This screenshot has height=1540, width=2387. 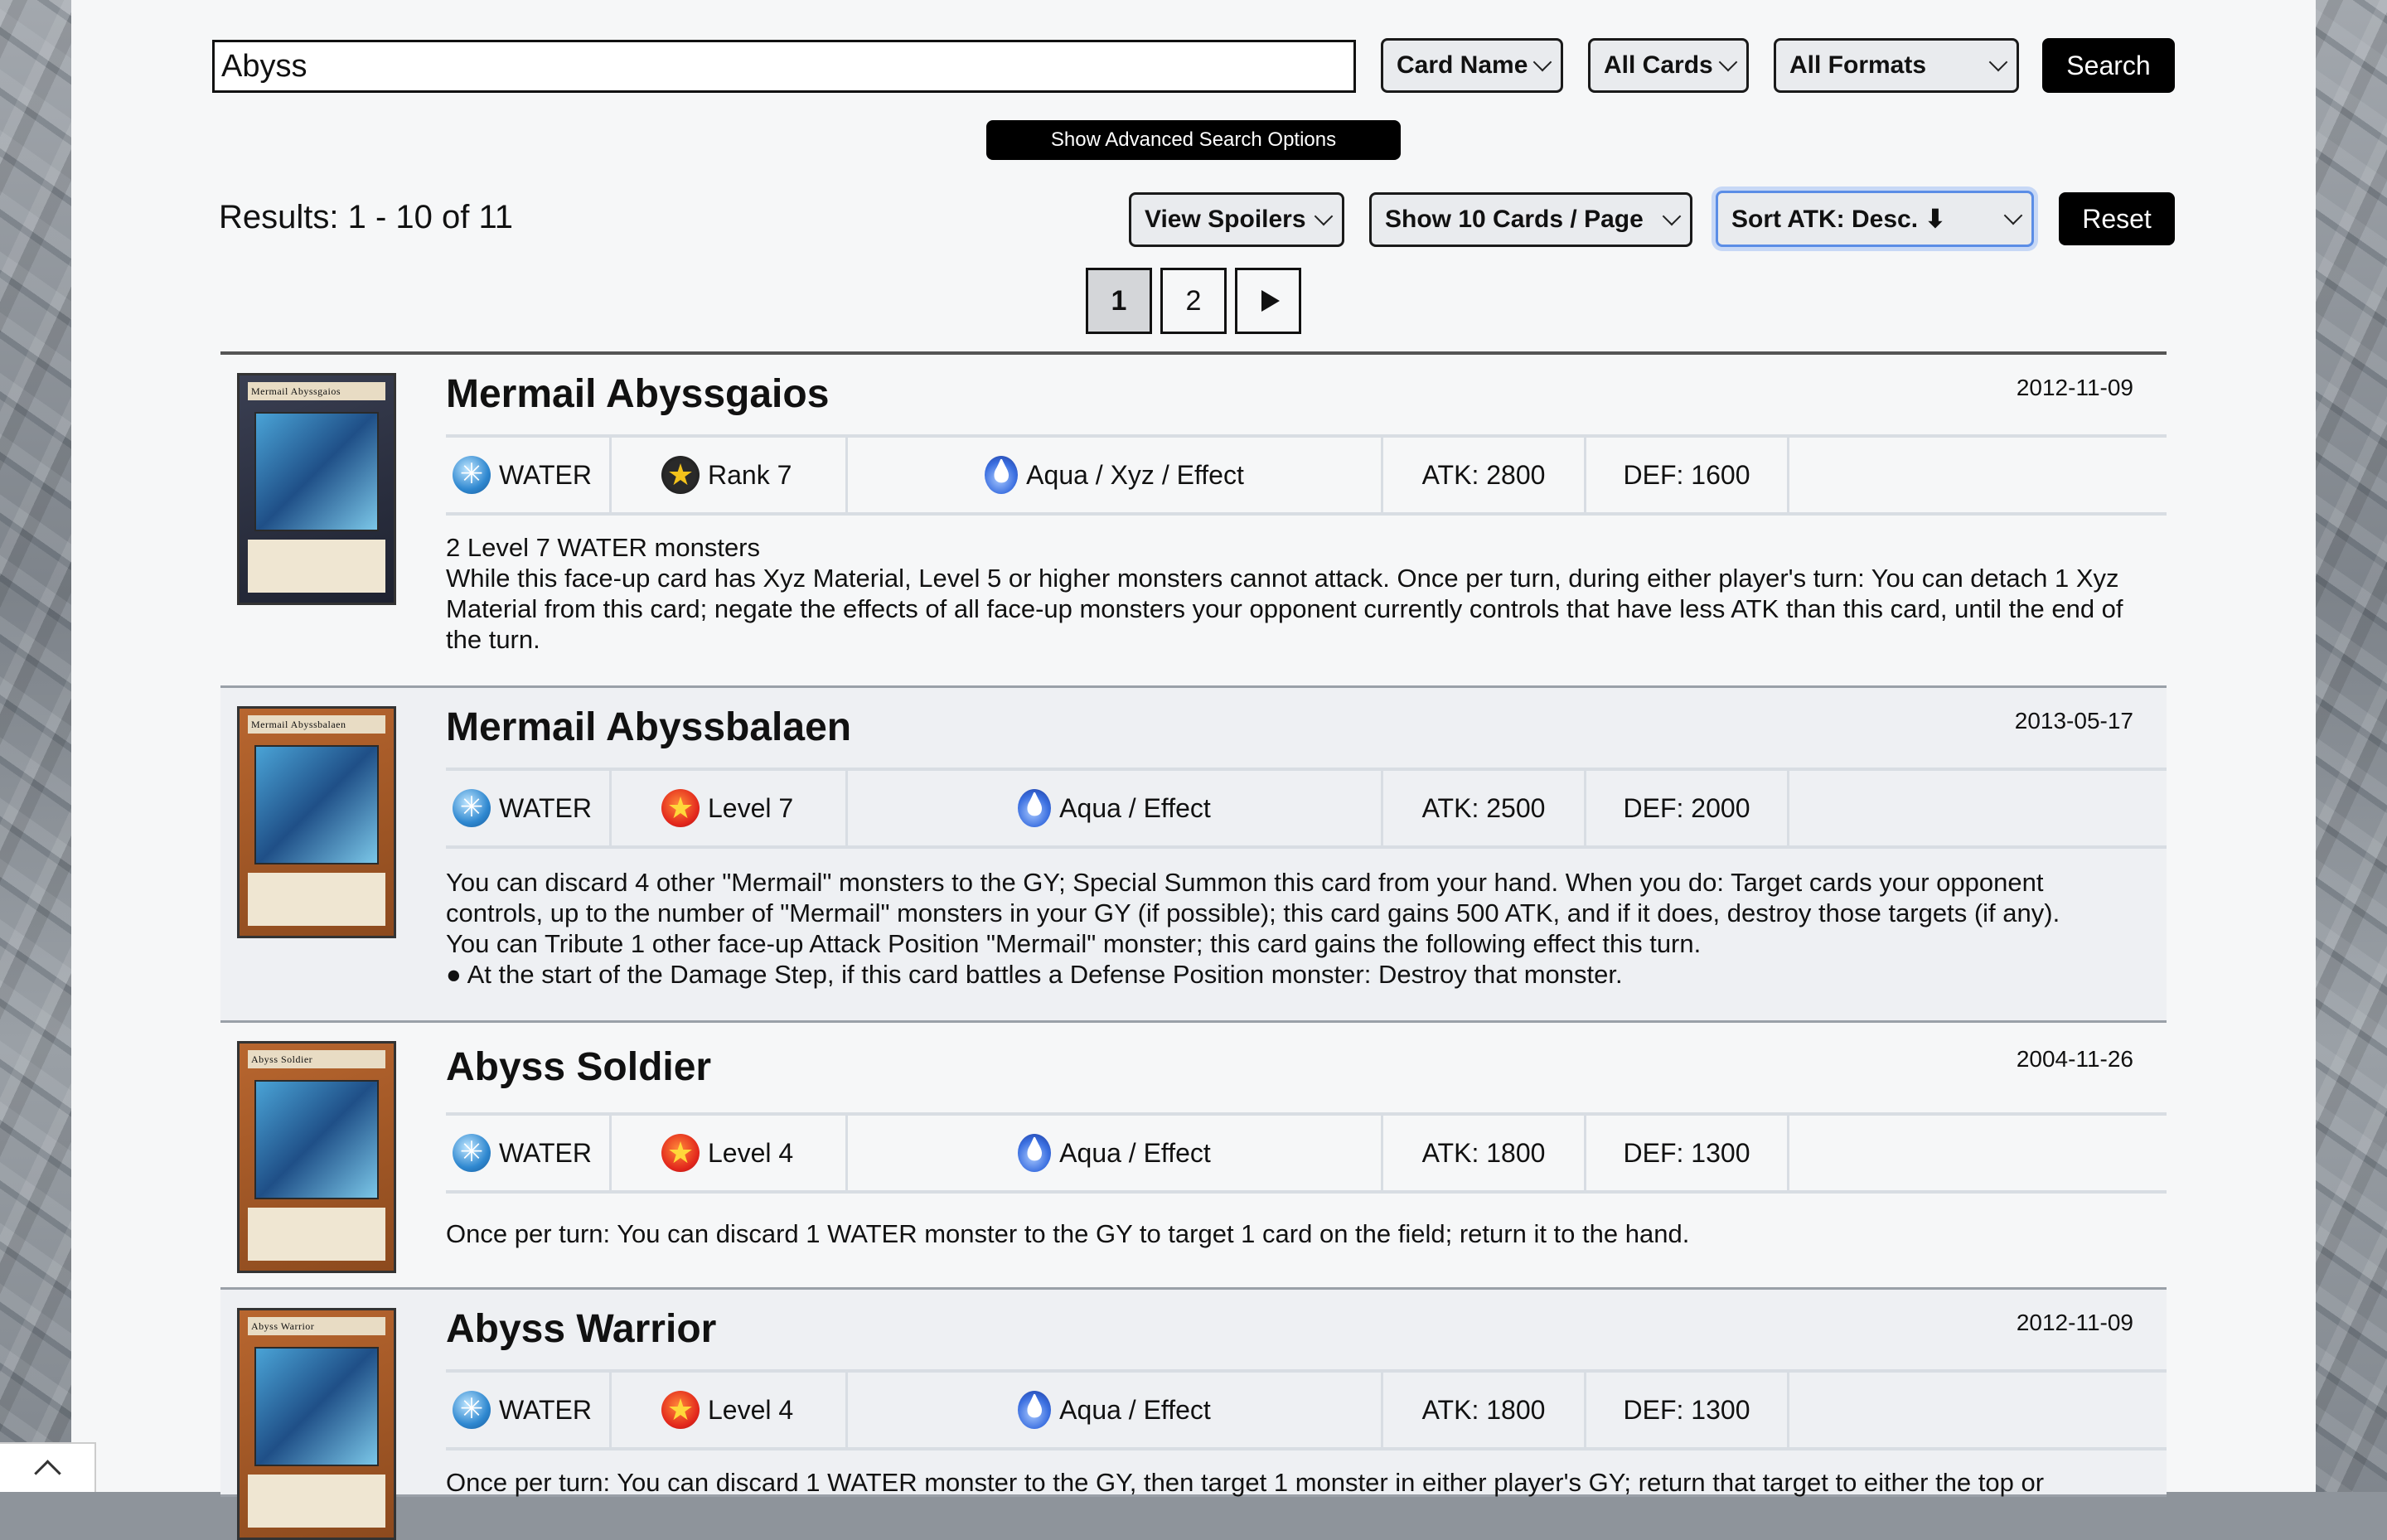 I want to click on card-name: Abyss Soldier, so click(x=578, y=1067).